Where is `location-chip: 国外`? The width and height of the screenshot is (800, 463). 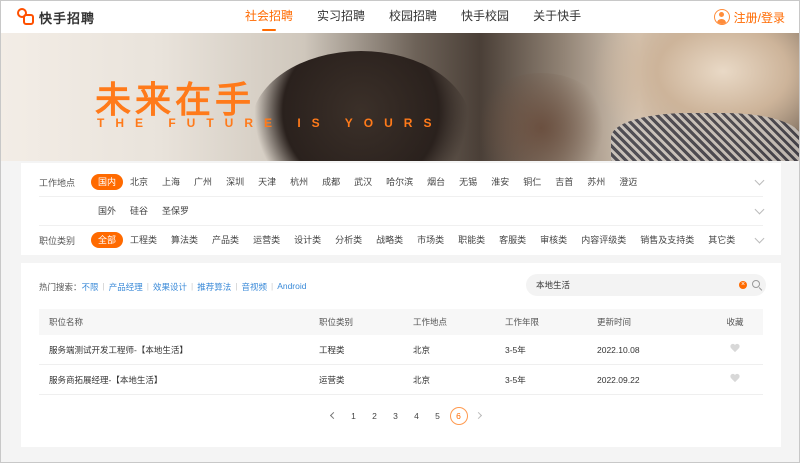 location-chip: 国外 is located at coordinates (107, 211).